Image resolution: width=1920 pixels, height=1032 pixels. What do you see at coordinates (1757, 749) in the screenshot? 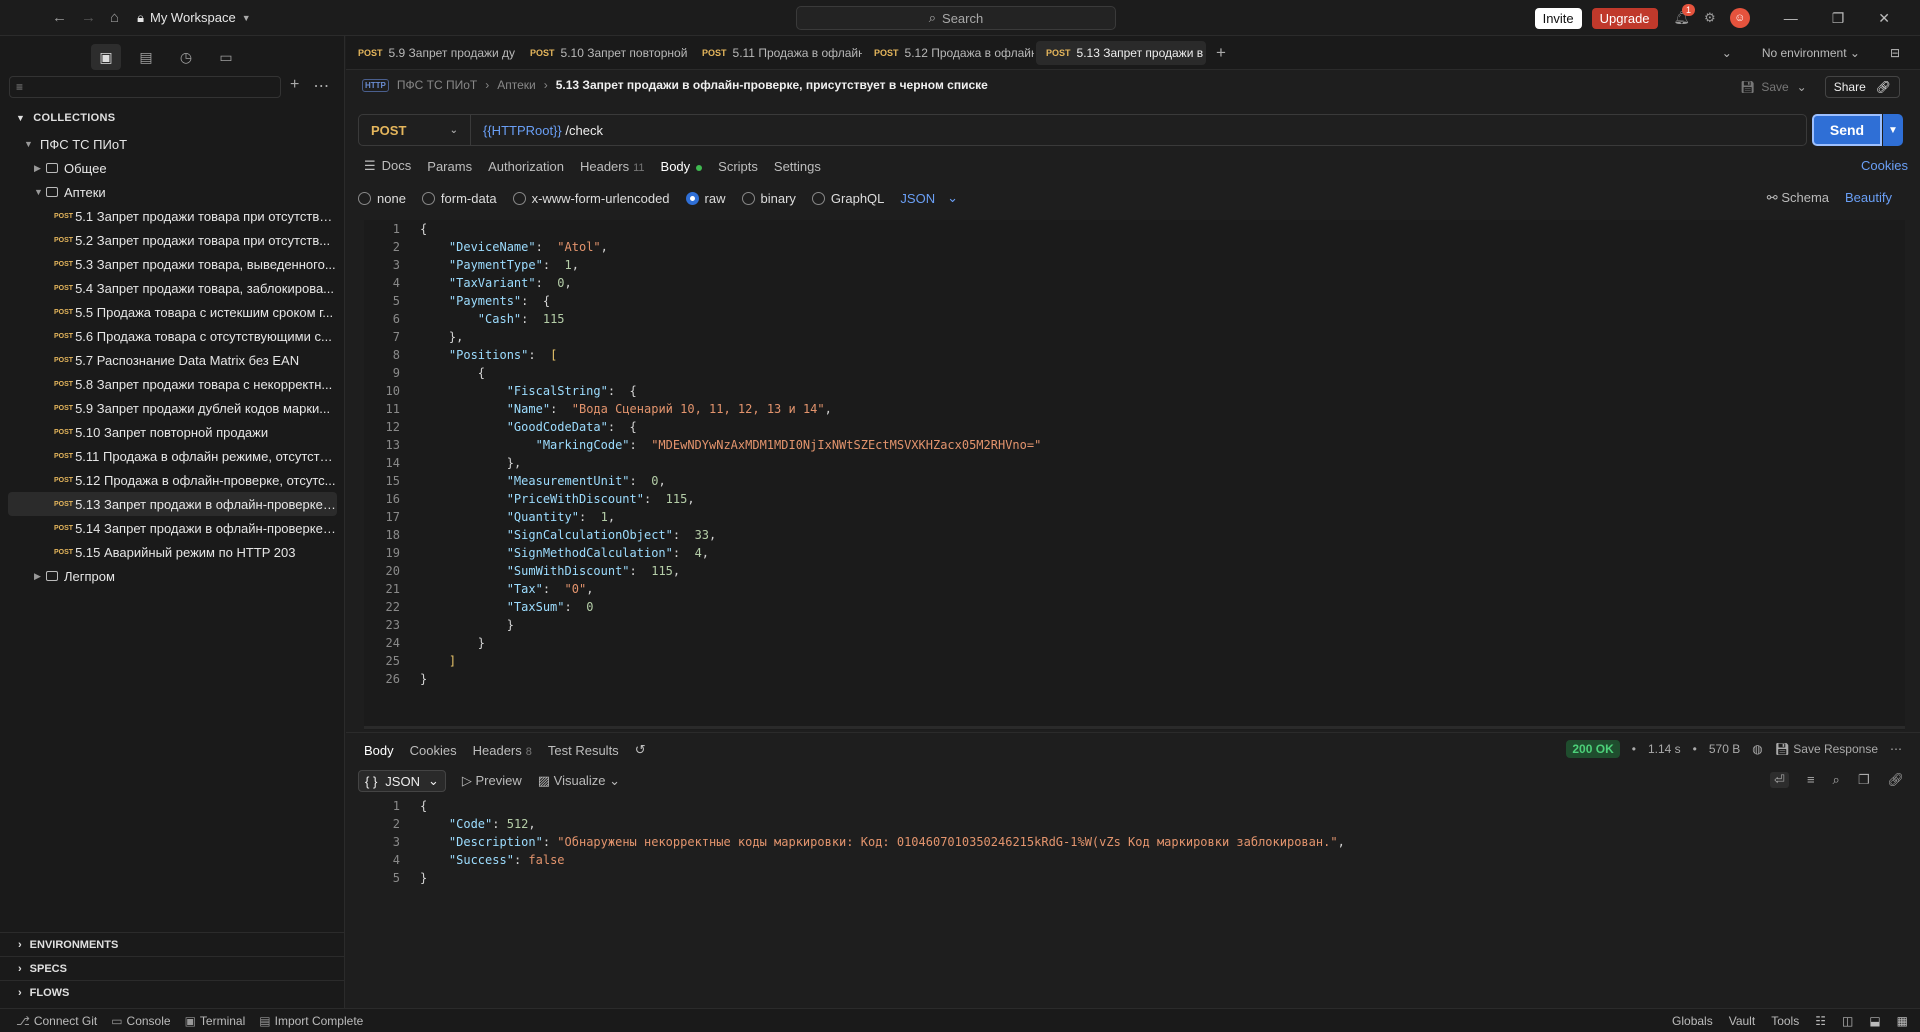
I see `globe-icon: ◍` at bounding box center [1757, 749].